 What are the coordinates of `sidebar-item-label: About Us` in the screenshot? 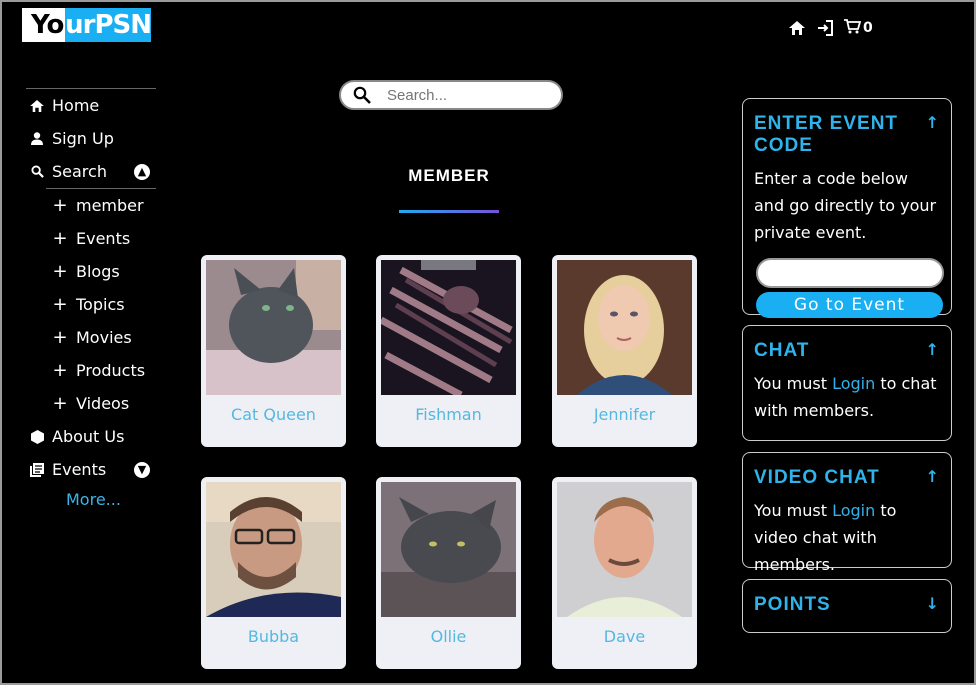 It's located at (88, 436).